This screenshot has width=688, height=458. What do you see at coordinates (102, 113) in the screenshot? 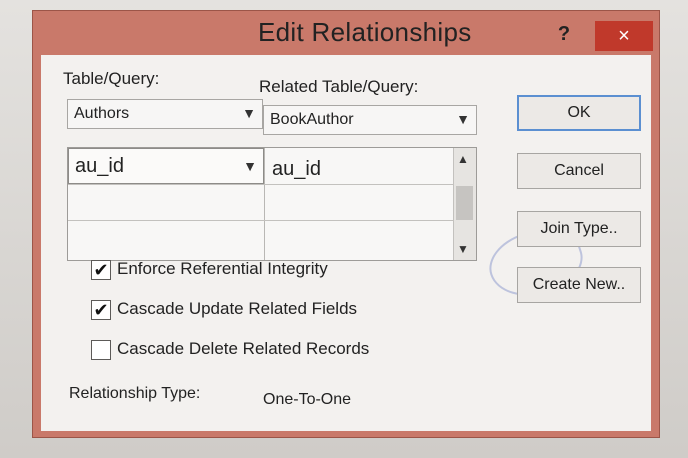
I see `table-select-value: Authors` at bounding box center [102, 113].